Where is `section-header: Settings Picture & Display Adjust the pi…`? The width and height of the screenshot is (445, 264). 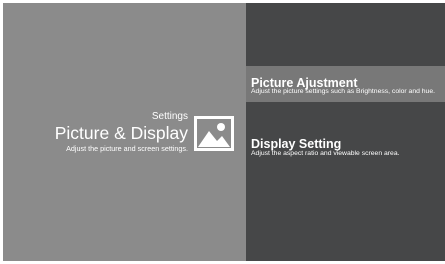
section-header: Settings Picture & Display Adjust the pi… is located at coordinates (121, 132).